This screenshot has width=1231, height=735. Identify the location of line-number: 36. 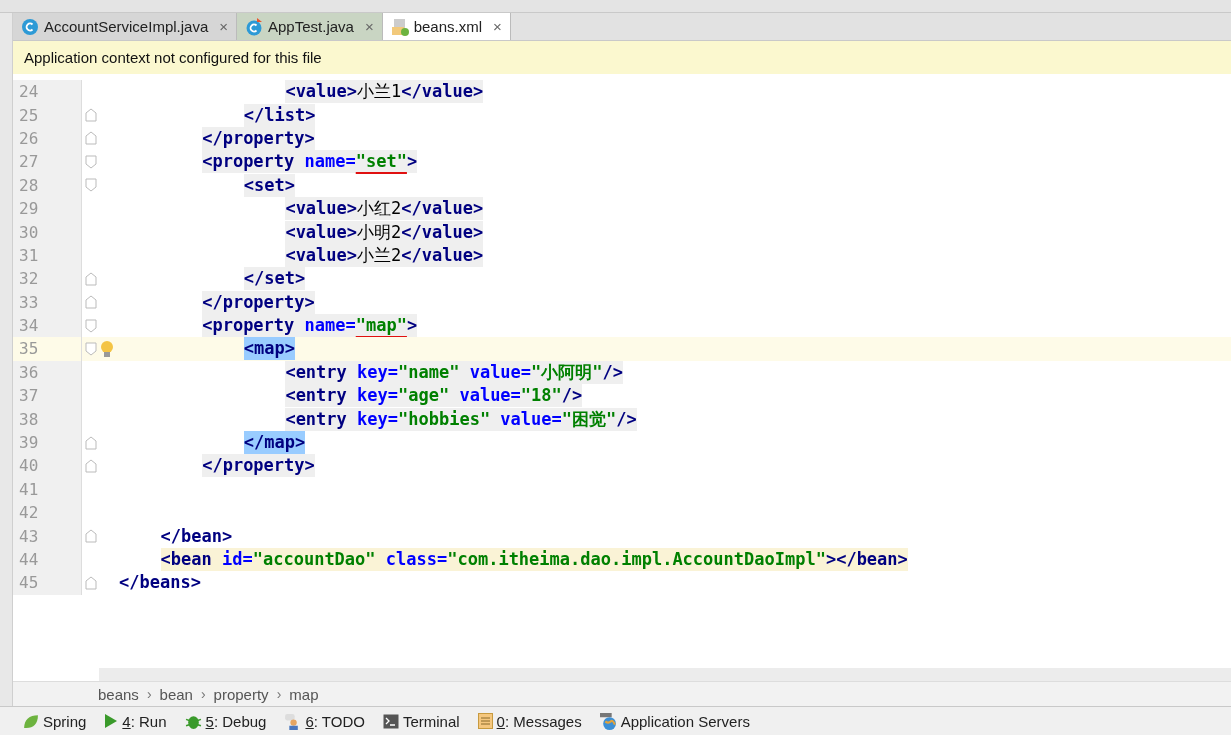
(29, 372).